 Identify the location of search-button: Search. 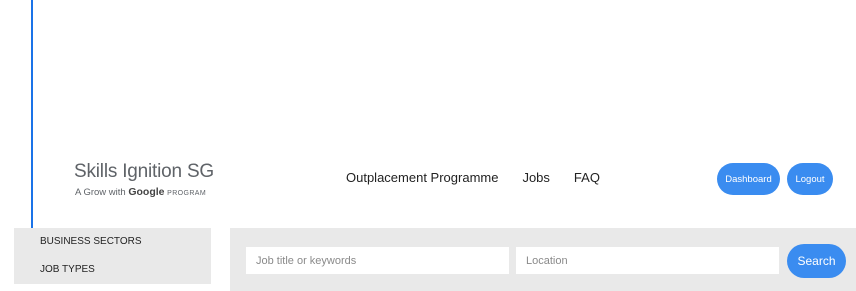
(816, 261).